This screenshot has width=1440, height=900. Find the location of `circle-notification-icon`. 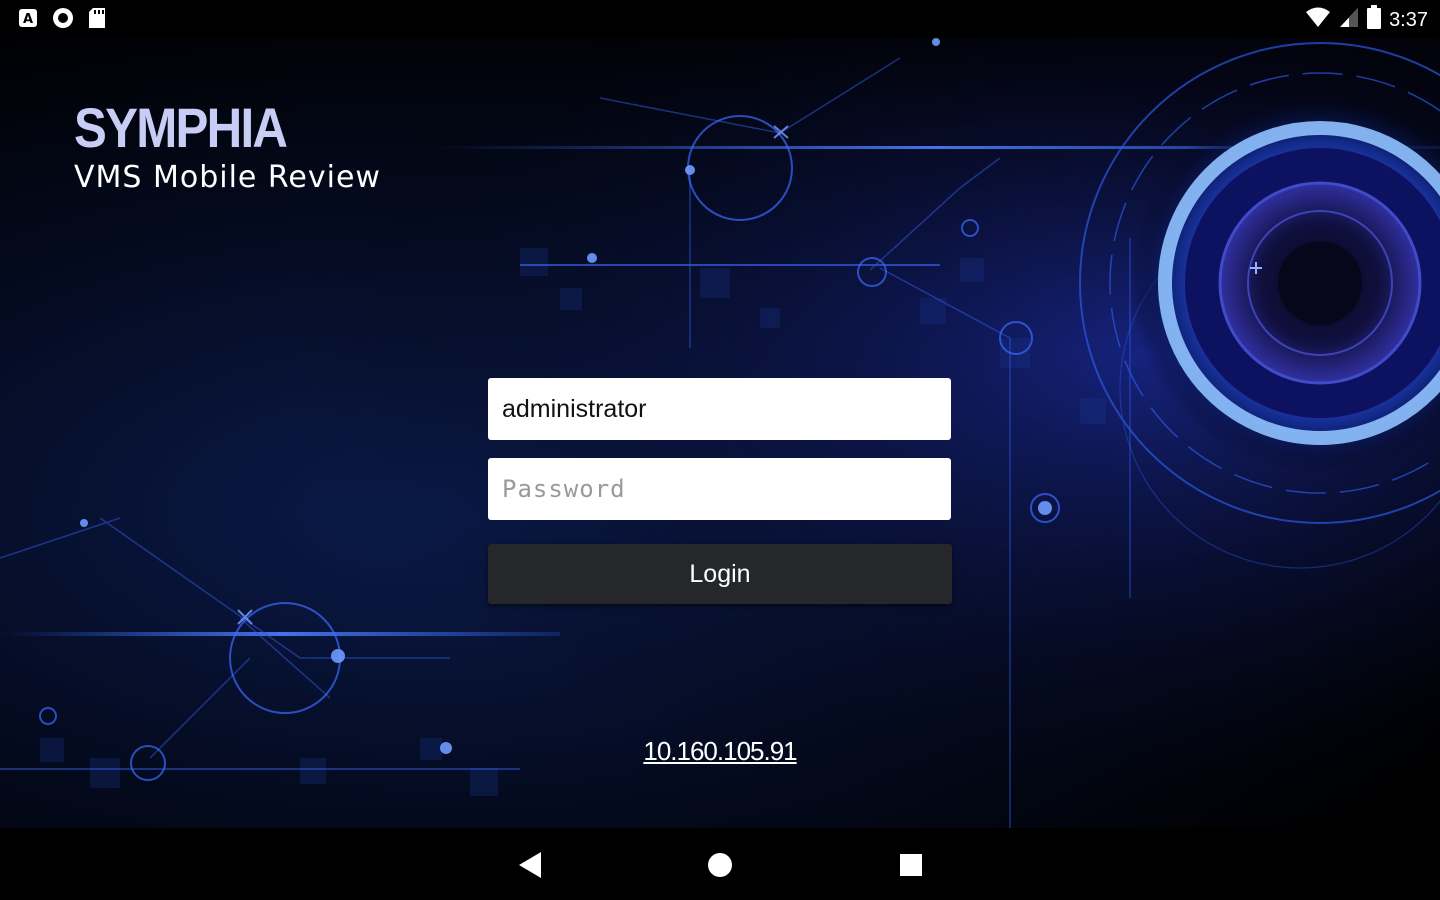

circle-notification-icon is located at coordinates (63, 20).